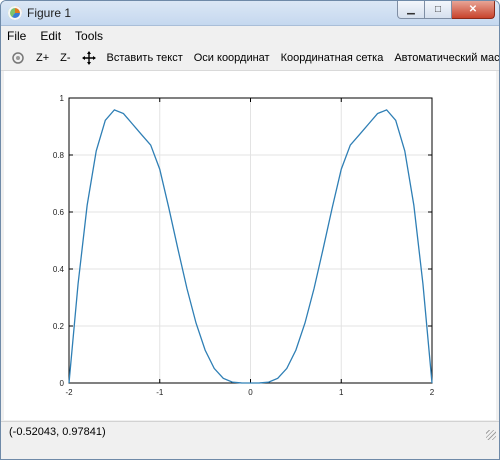 This screenshot has height=460, width=500. What do you see at coordinates (65, 58) in the screenshot?
I see `zoom-out-button: Z-` at bounding box center [65, 58].